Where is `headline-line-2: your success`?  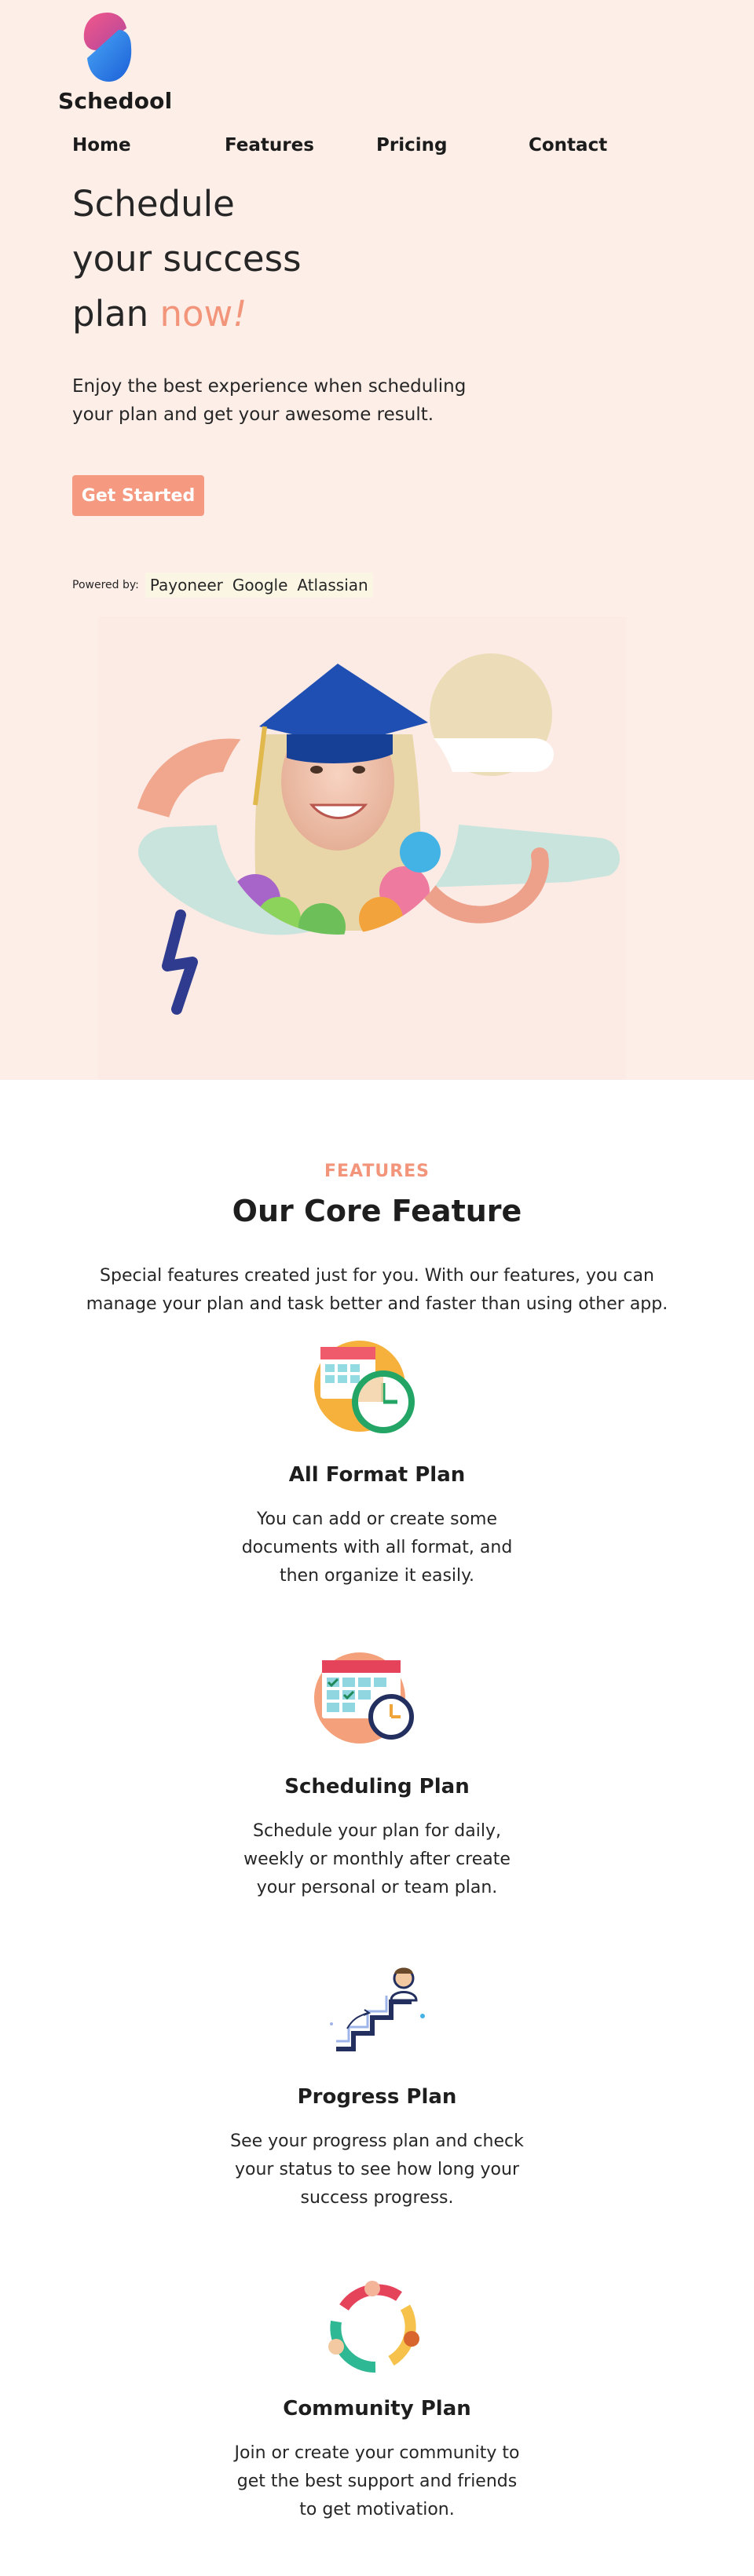 headline-line-2: your success is located at coordinates (187, 259).